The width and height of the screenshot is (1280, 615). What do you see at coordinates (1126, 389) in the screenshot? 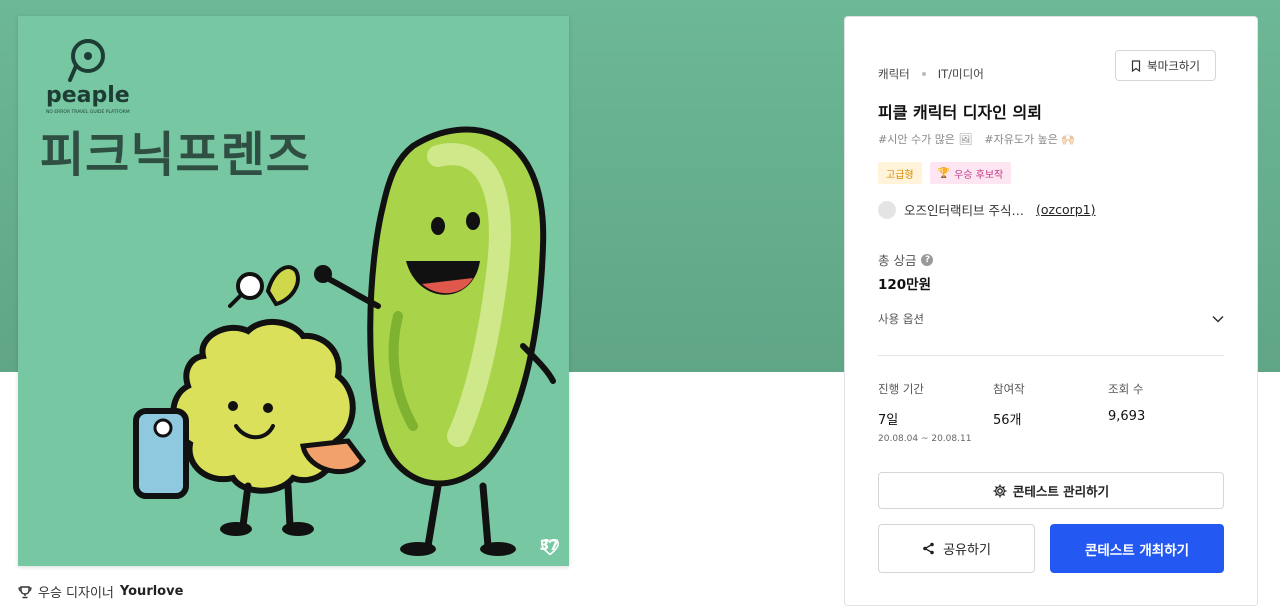
I see `stat-views-label: 조회 수` at bounding box center [1126, 389].